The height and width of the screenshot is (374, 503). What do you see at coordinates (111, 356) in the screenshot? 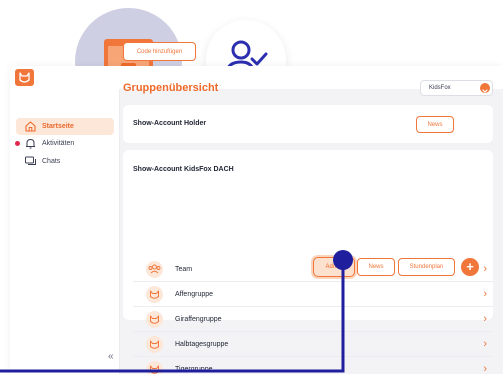
I see `collapse-sidebar-button: «` at bounding box center [111, 356].